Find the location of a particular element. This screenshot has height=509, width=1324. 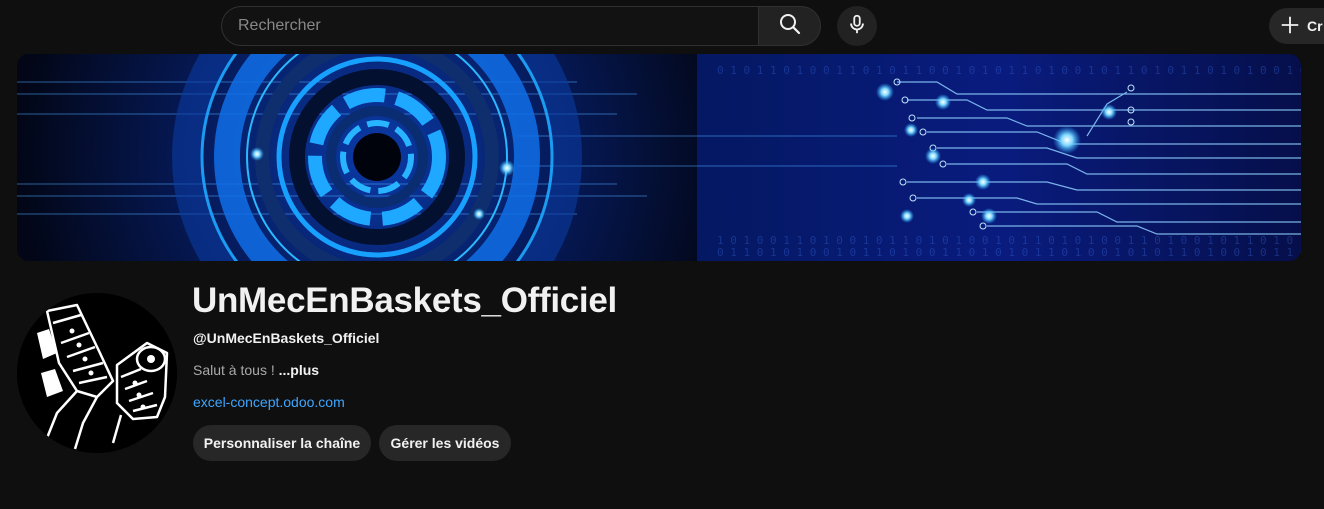

top-bar: Cr is located at coordinates (662, 26).